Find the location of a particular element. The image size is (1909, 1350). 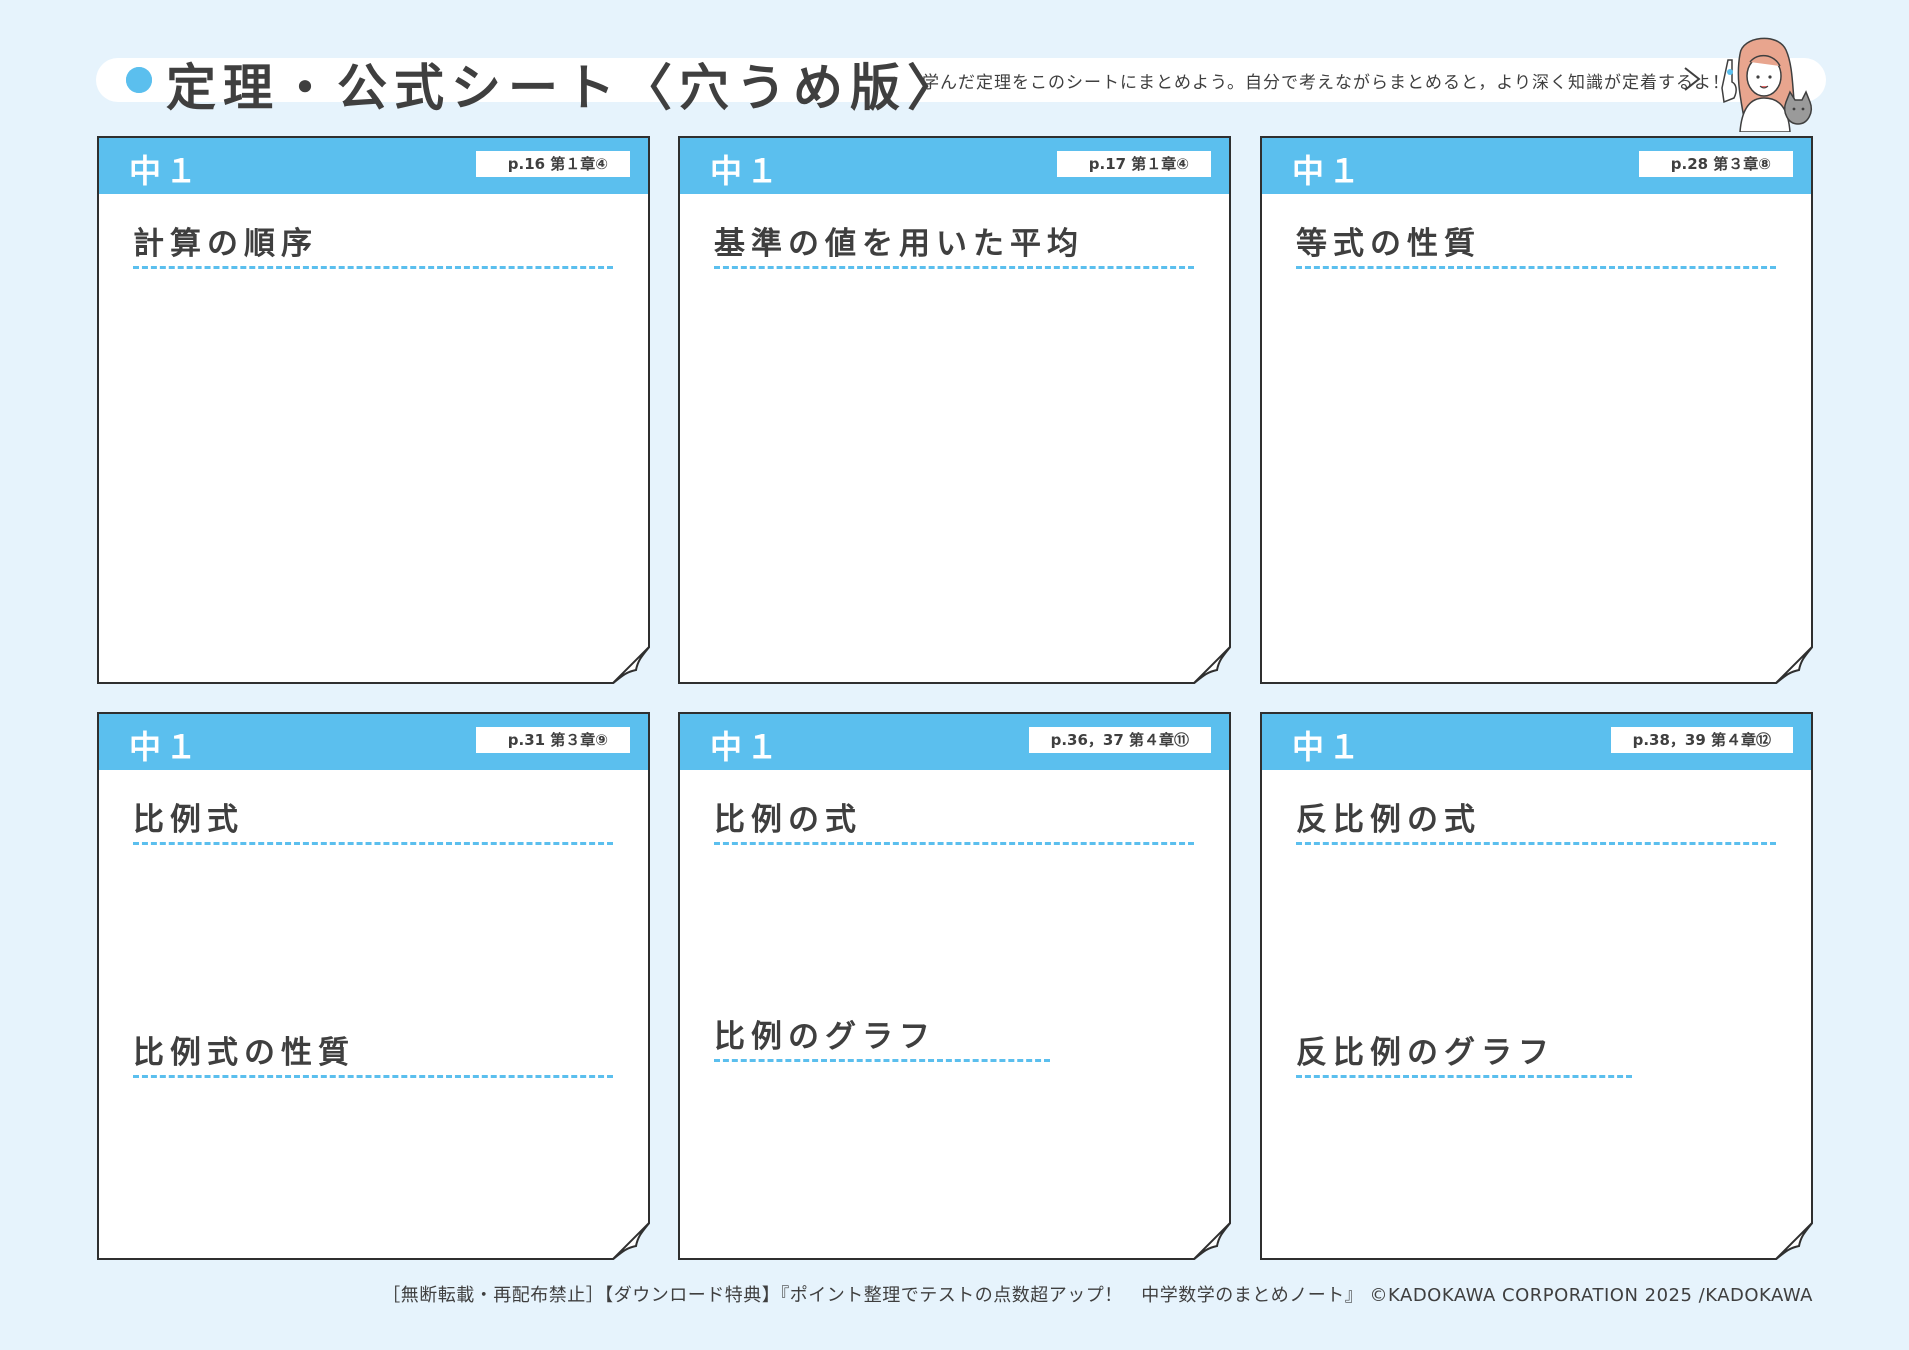

card-header: 中１ p.16 第１章④ is located at coordinates (373, 166).